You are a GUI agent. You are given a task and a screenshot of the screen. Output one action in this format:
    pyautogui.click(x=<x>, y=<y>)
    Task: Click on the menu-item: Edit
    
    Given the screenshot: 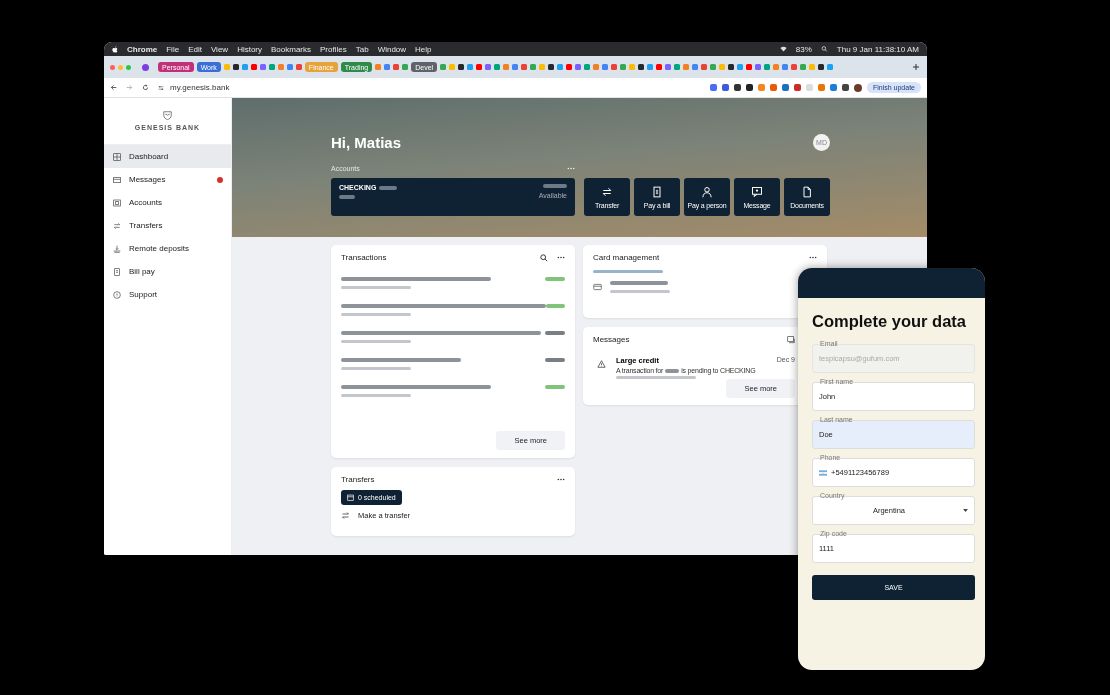 What is the action you would take?
    pyautogui.click(x=195, y=49)
    